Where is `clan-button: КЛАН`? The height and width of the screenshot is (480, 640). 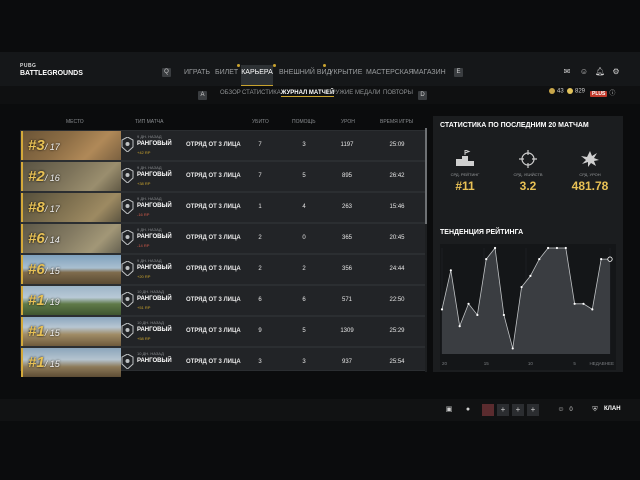 clan-button: КЛАН is located at coordinates (612, 409).